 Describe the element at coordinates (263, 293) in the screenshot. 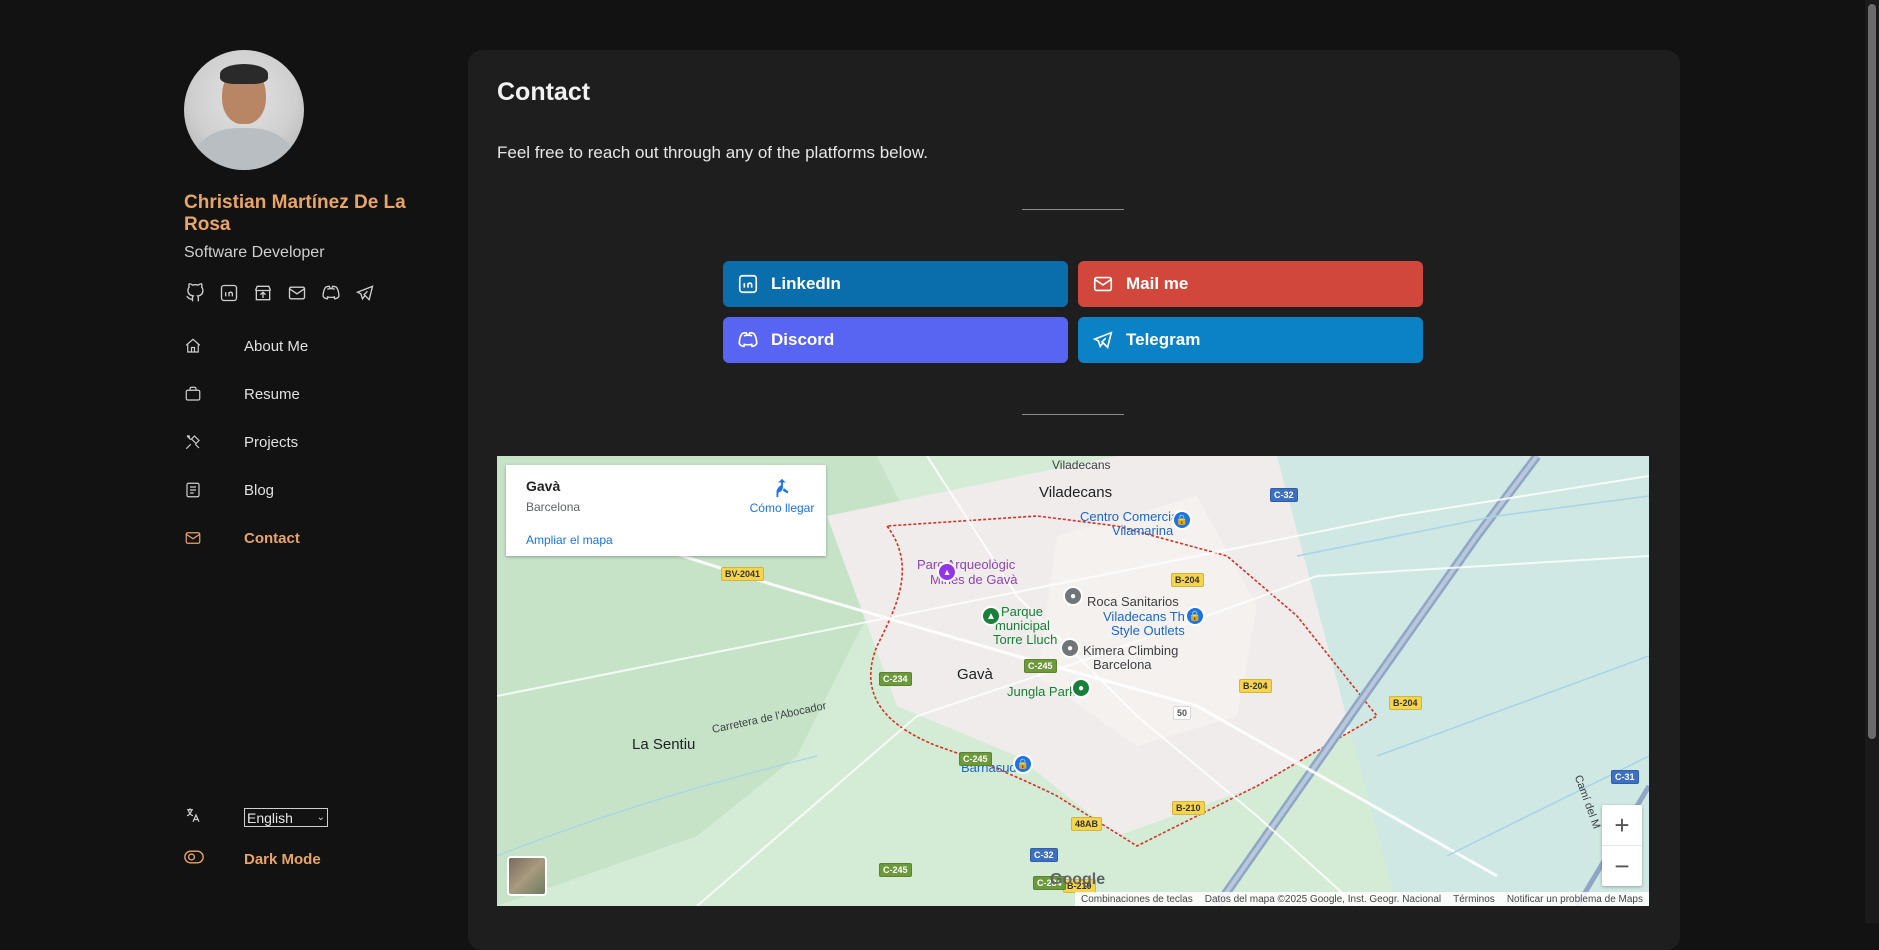

I see `store-icon` at that location.